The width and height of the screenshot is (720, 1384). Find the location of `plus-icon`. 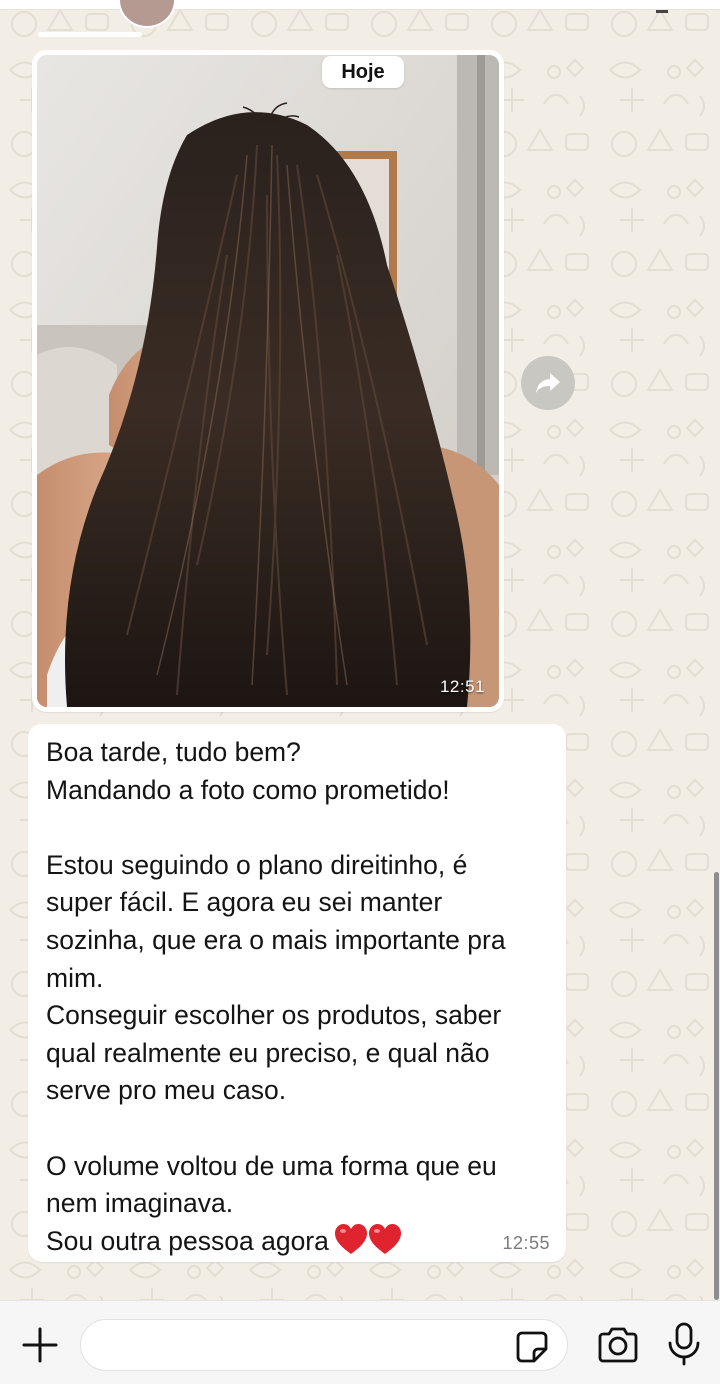

plus-icon is located at coordinates (40, 1345).